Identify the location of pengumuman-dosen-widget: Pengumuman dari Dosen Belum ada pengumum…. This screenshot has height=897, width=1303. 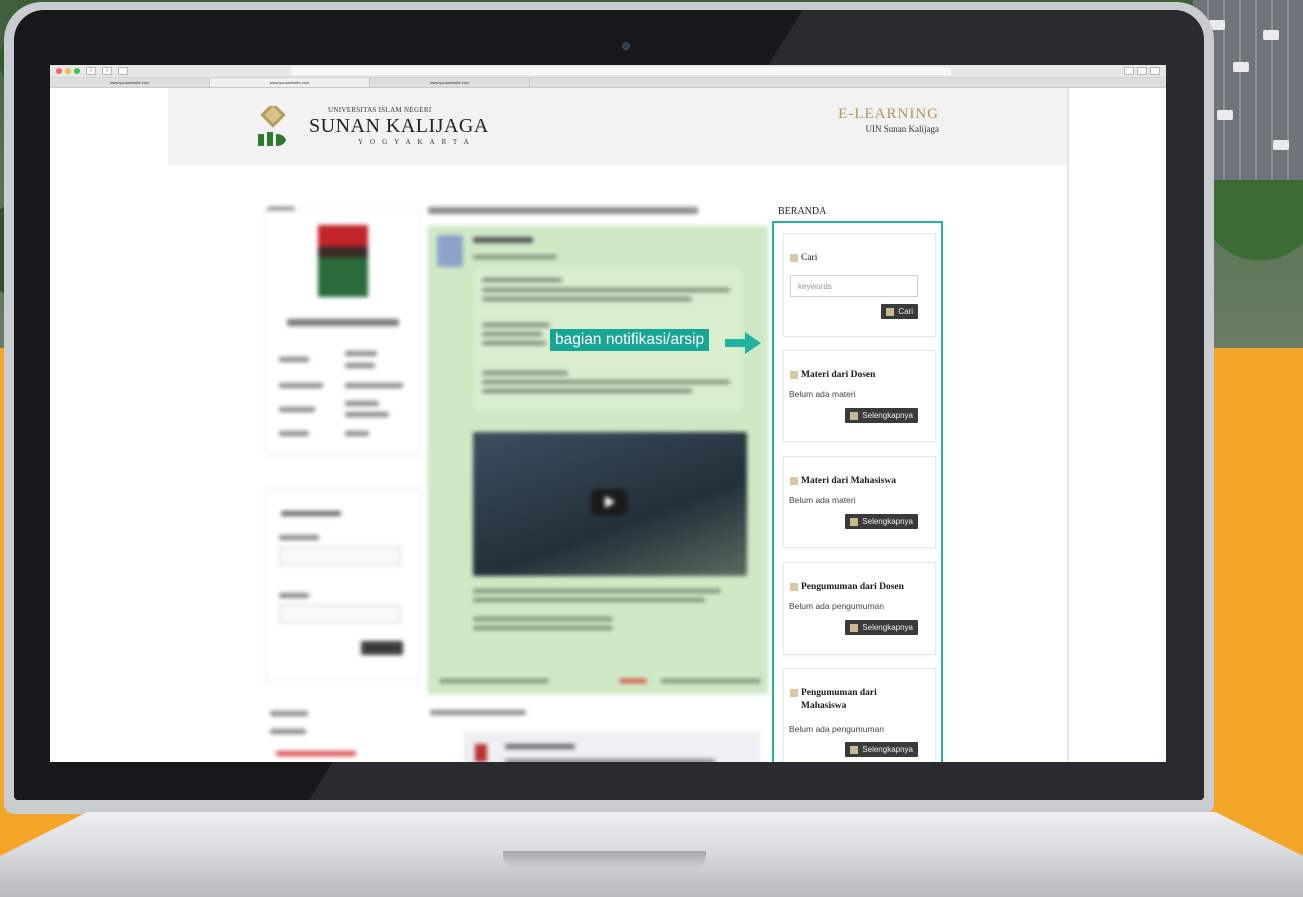
(859, 608).